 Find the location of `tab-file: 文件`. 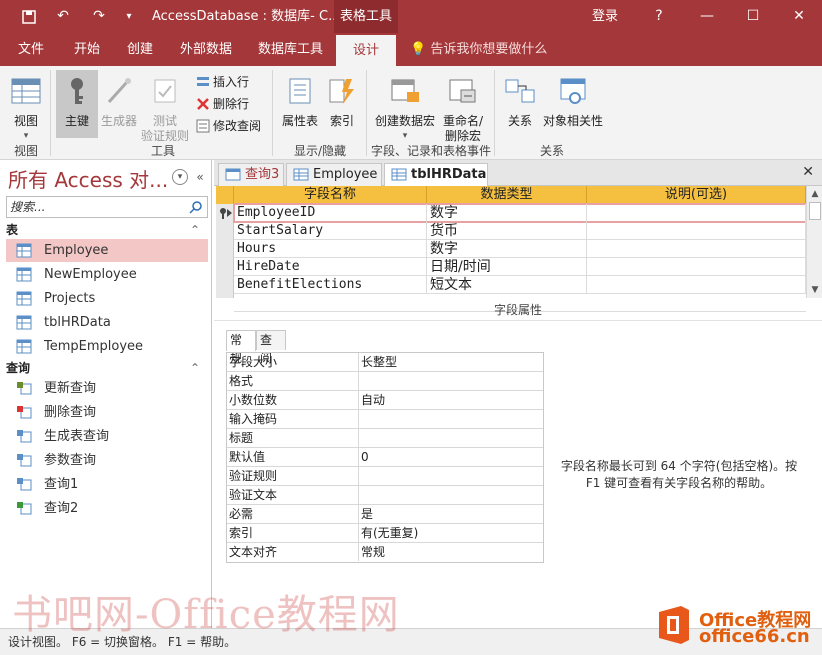

tab-file: 文件 is located at coordinates (31, 49).